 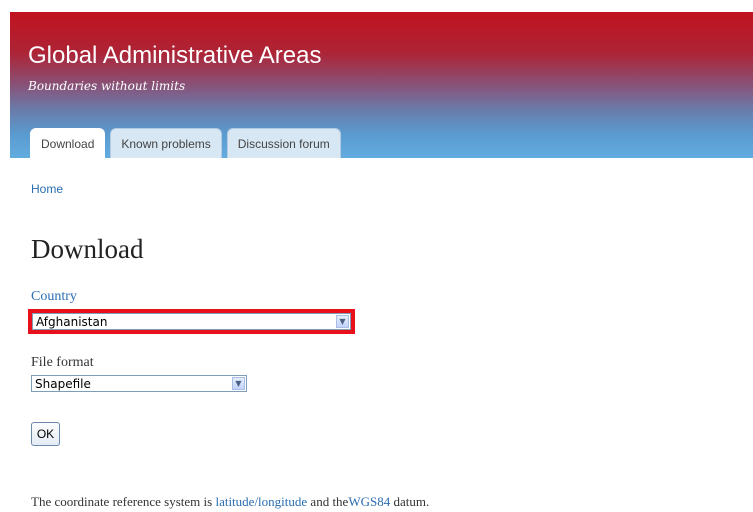 I want to click on tab-discussion-forum: Discussion forum, so click(x=283, y=143).